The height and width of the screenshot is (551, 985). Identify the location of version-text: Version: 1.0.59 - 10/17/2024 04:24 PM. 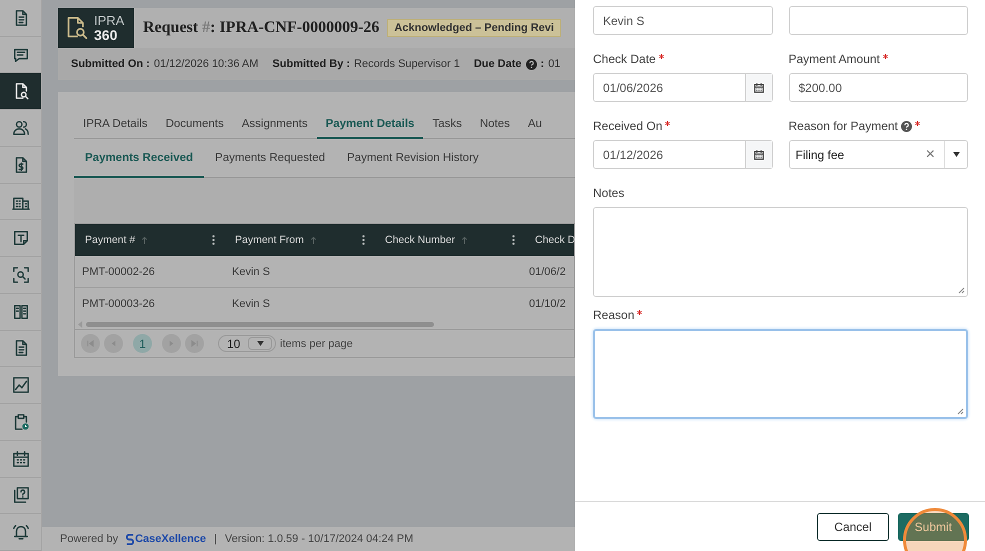
(319, 539).